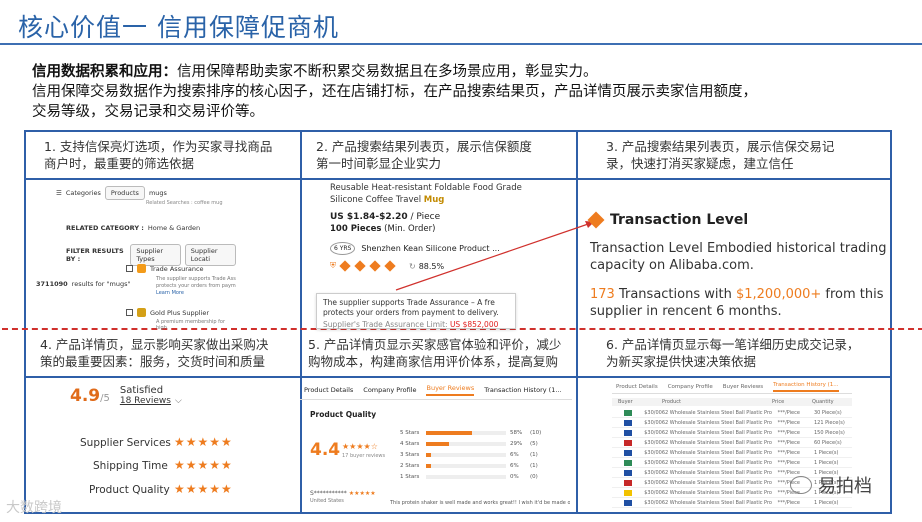 The height and width of the screenshot is (522, 922). Describe the element at coordinates (360, 446) in the screenshot. I see `review-stars: ★★★★☆` at that location.